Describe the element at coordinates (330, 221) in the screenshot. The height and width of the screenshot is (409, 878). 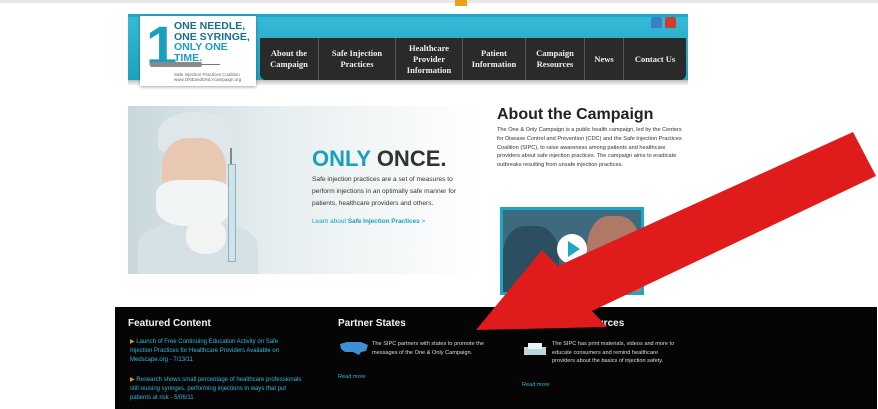
I see `hero-link-prefix: Learn about` at that location.